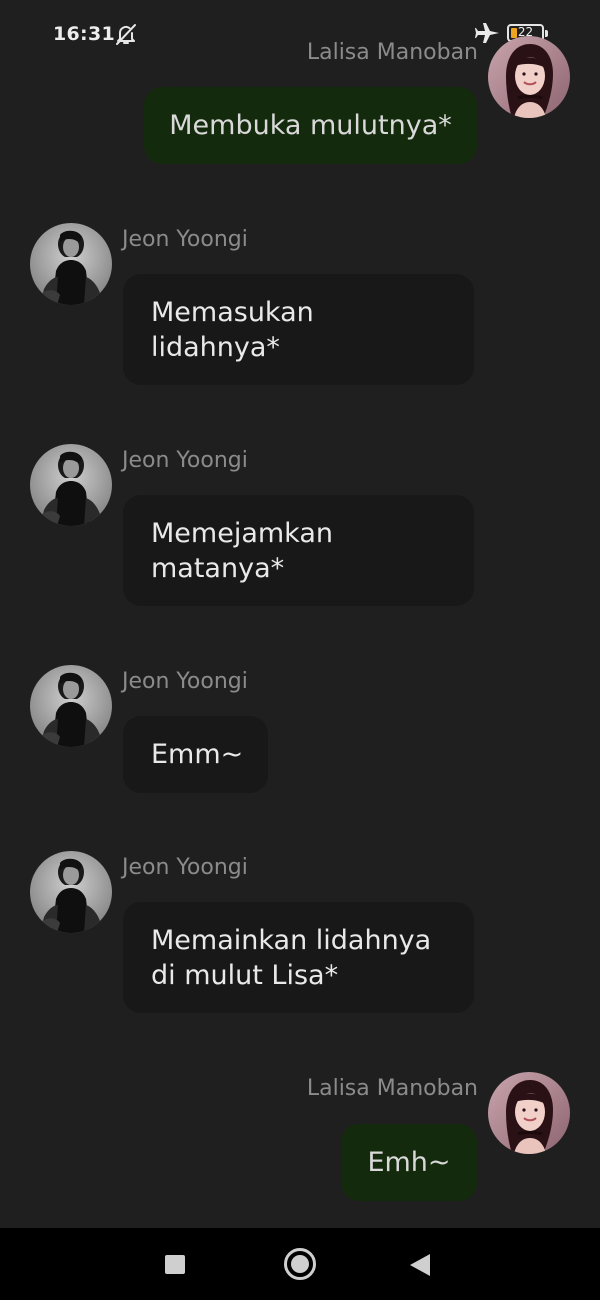  I want to click on message-bubble-incoming: Memejamkan matanya*, so click(298, 550).